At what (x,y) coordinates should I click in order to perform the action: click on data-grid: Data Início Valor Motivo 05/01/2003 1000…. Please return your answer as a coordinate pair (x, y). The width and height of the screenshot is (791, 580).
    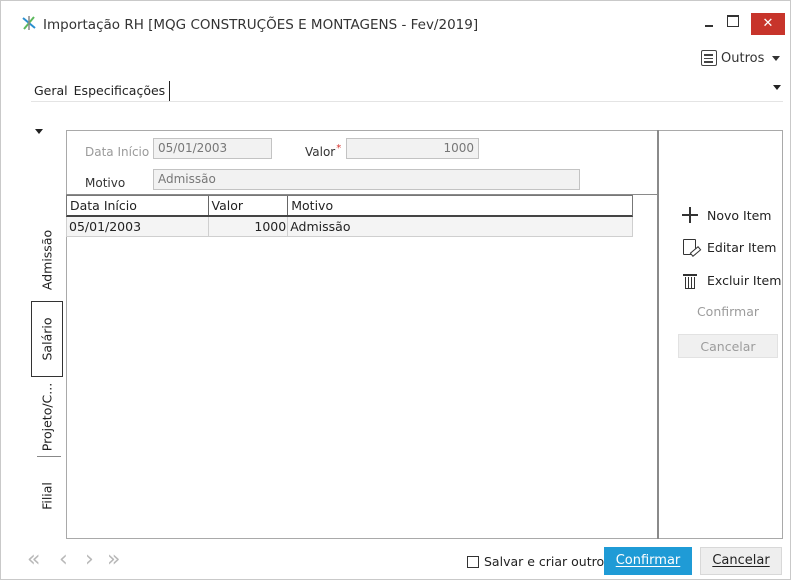
    Looking at the image, I should click on (349, 216).